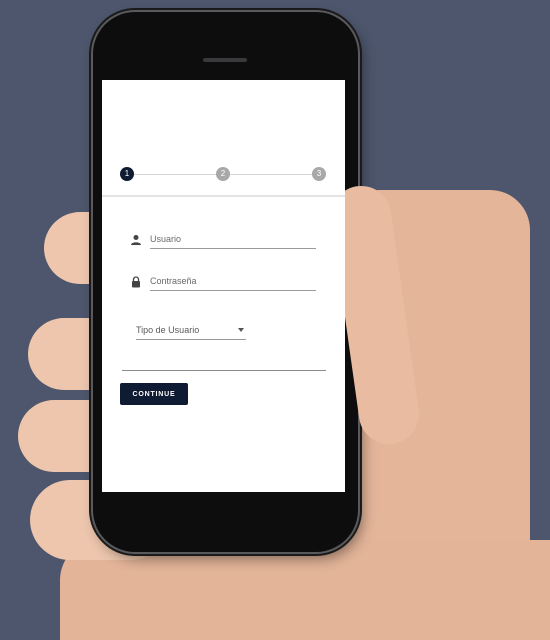 Image resolution: width=550 pixels, height=640 pixels. I want to click on form-divider, so click(224, 370).